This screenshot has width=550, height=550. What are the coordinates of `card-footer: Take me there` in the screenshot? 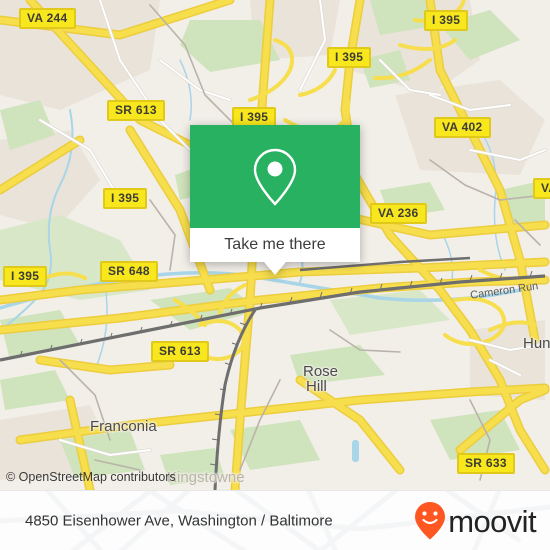 It's located at (275, 245).